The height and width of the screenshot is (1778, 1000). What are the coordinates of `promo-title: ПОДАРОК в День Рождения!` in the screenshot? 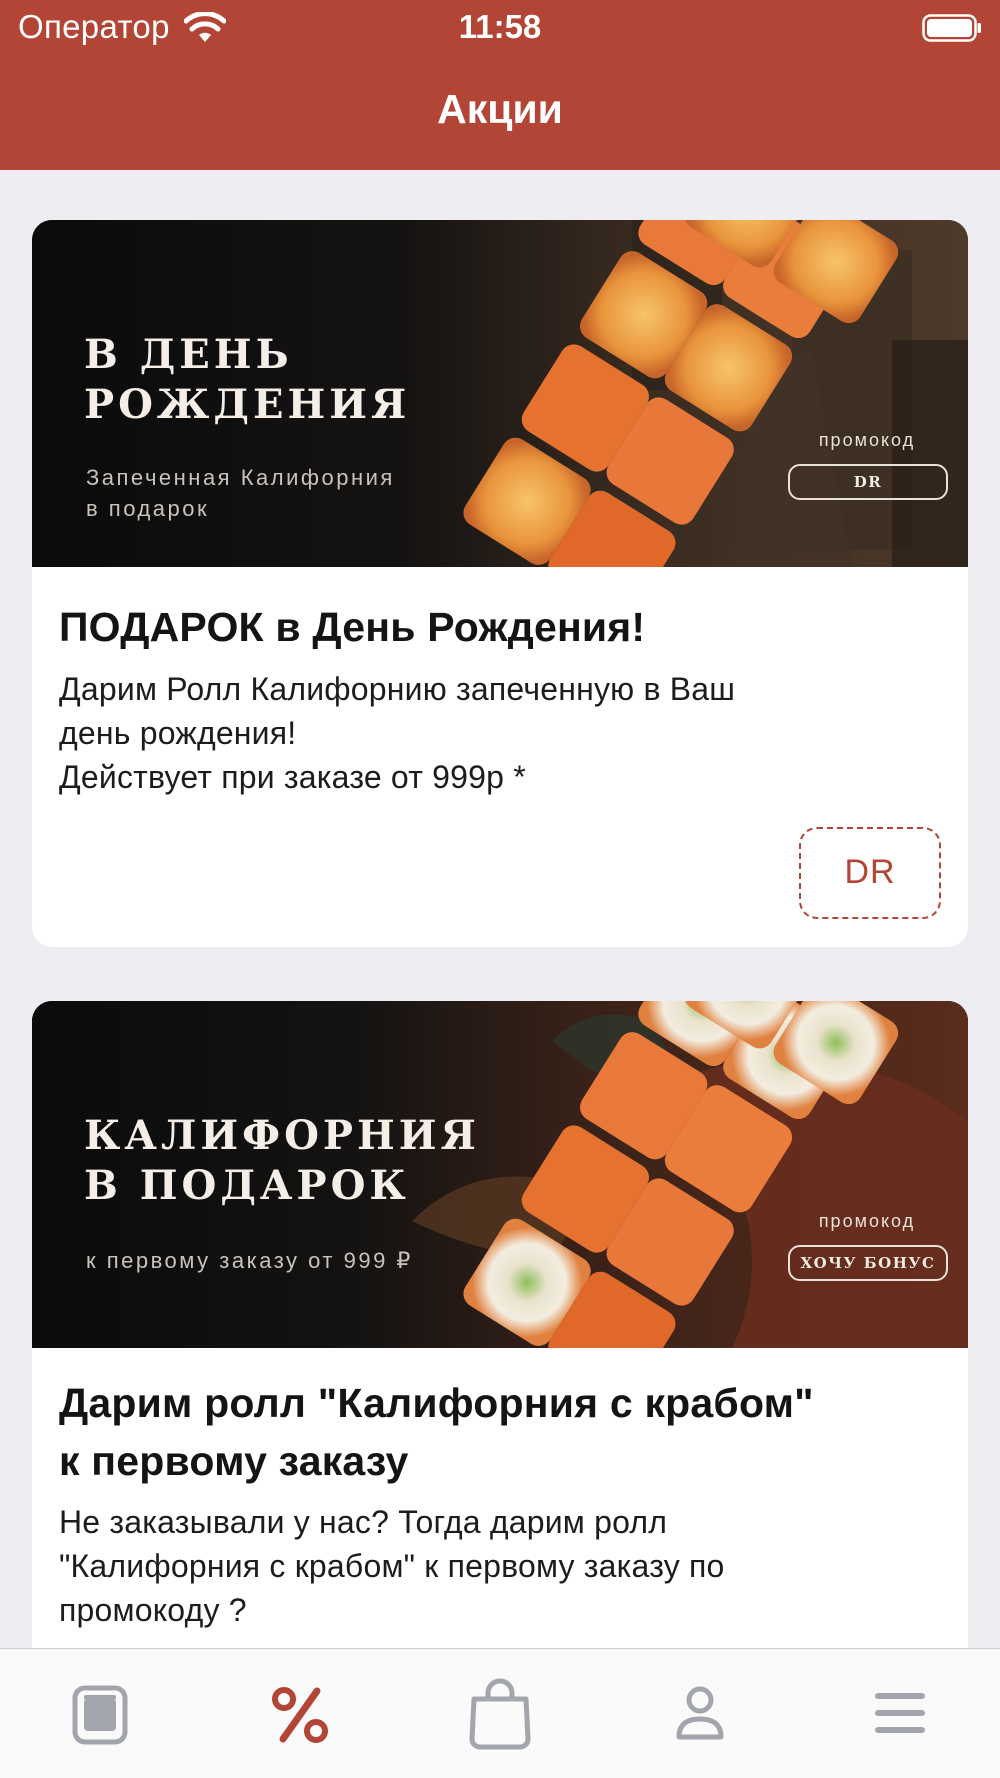 It's located at (352, 627).